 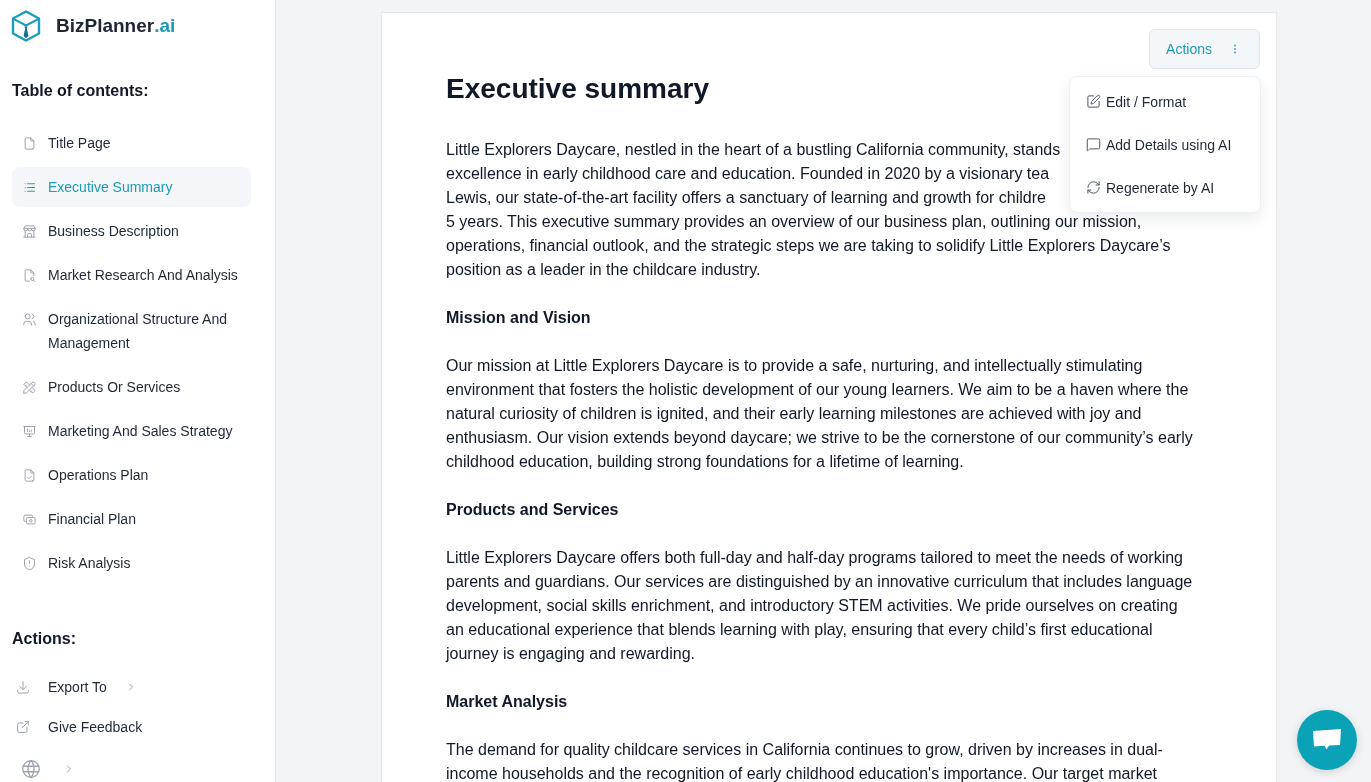 What do you see at coordinates (131, 387) in the screenshot?
I see `toc-item: Products Or Services` at bounding box center [131, 387].